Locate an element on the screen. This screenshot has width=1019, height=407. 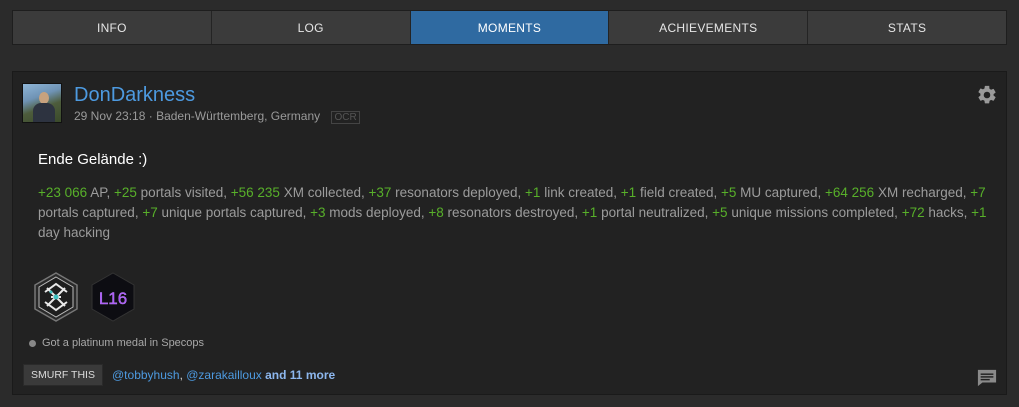
medal-note: Got a platinum medal in Specops is located at coordinates (116, 343).